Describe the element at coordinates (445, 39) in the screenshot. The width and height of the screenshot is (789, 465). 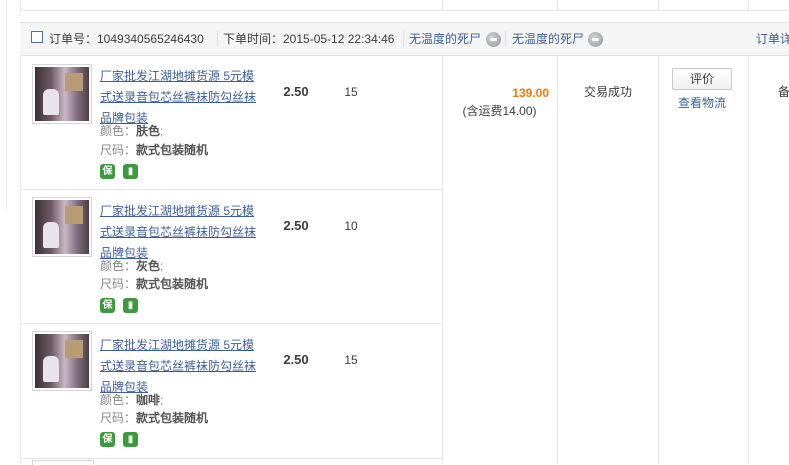
I see `seller-name-link: 无温度的死尸` at that location.